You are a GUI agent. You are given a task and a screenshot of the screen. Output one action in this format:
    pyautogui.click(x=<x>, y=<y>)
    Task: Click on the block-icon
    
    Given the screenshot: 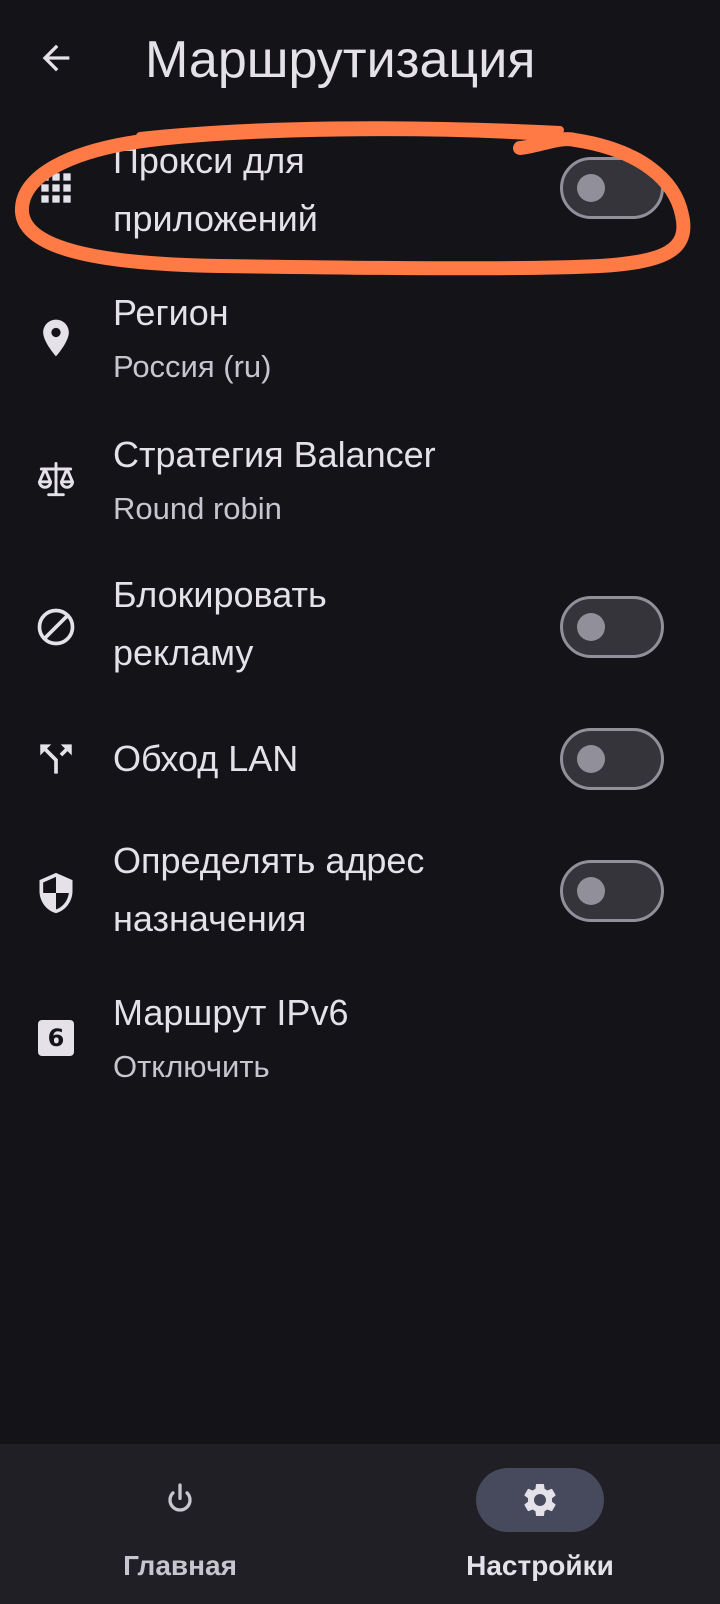 What is the action you would take?
    pyautogui.click(x=56, y=627)
    